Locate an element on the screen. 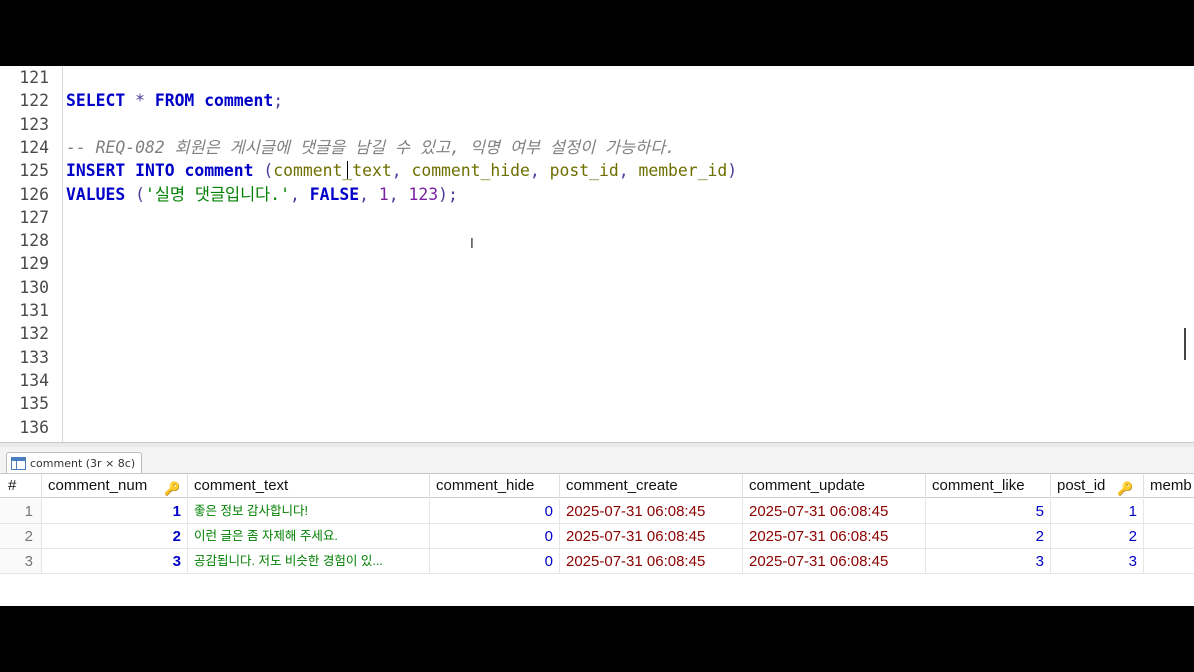  line-number: 127 is located at coordinates (34, 217).